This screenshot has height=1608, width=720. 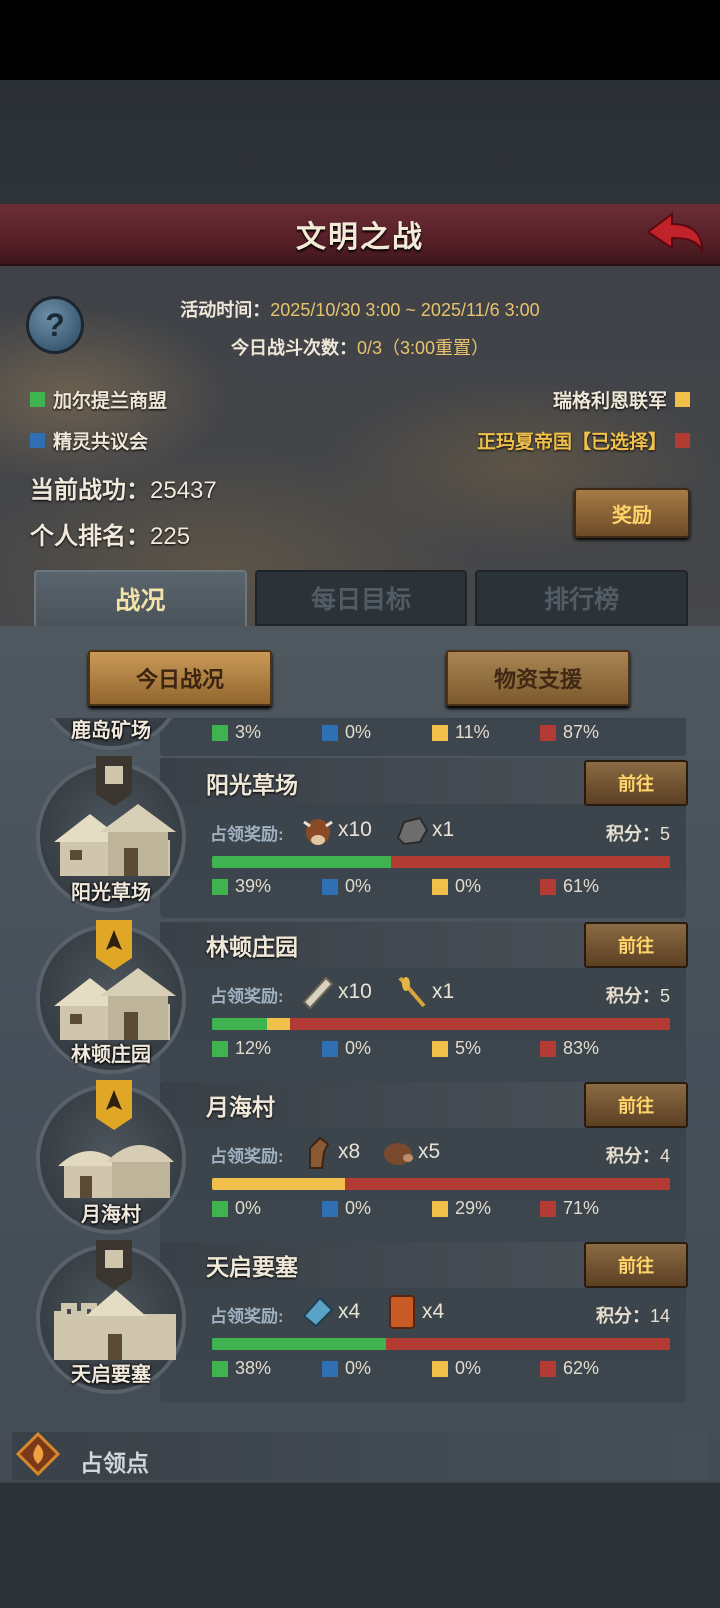 I want to click on percent-red: 83%, so click(x=581, y=1048).